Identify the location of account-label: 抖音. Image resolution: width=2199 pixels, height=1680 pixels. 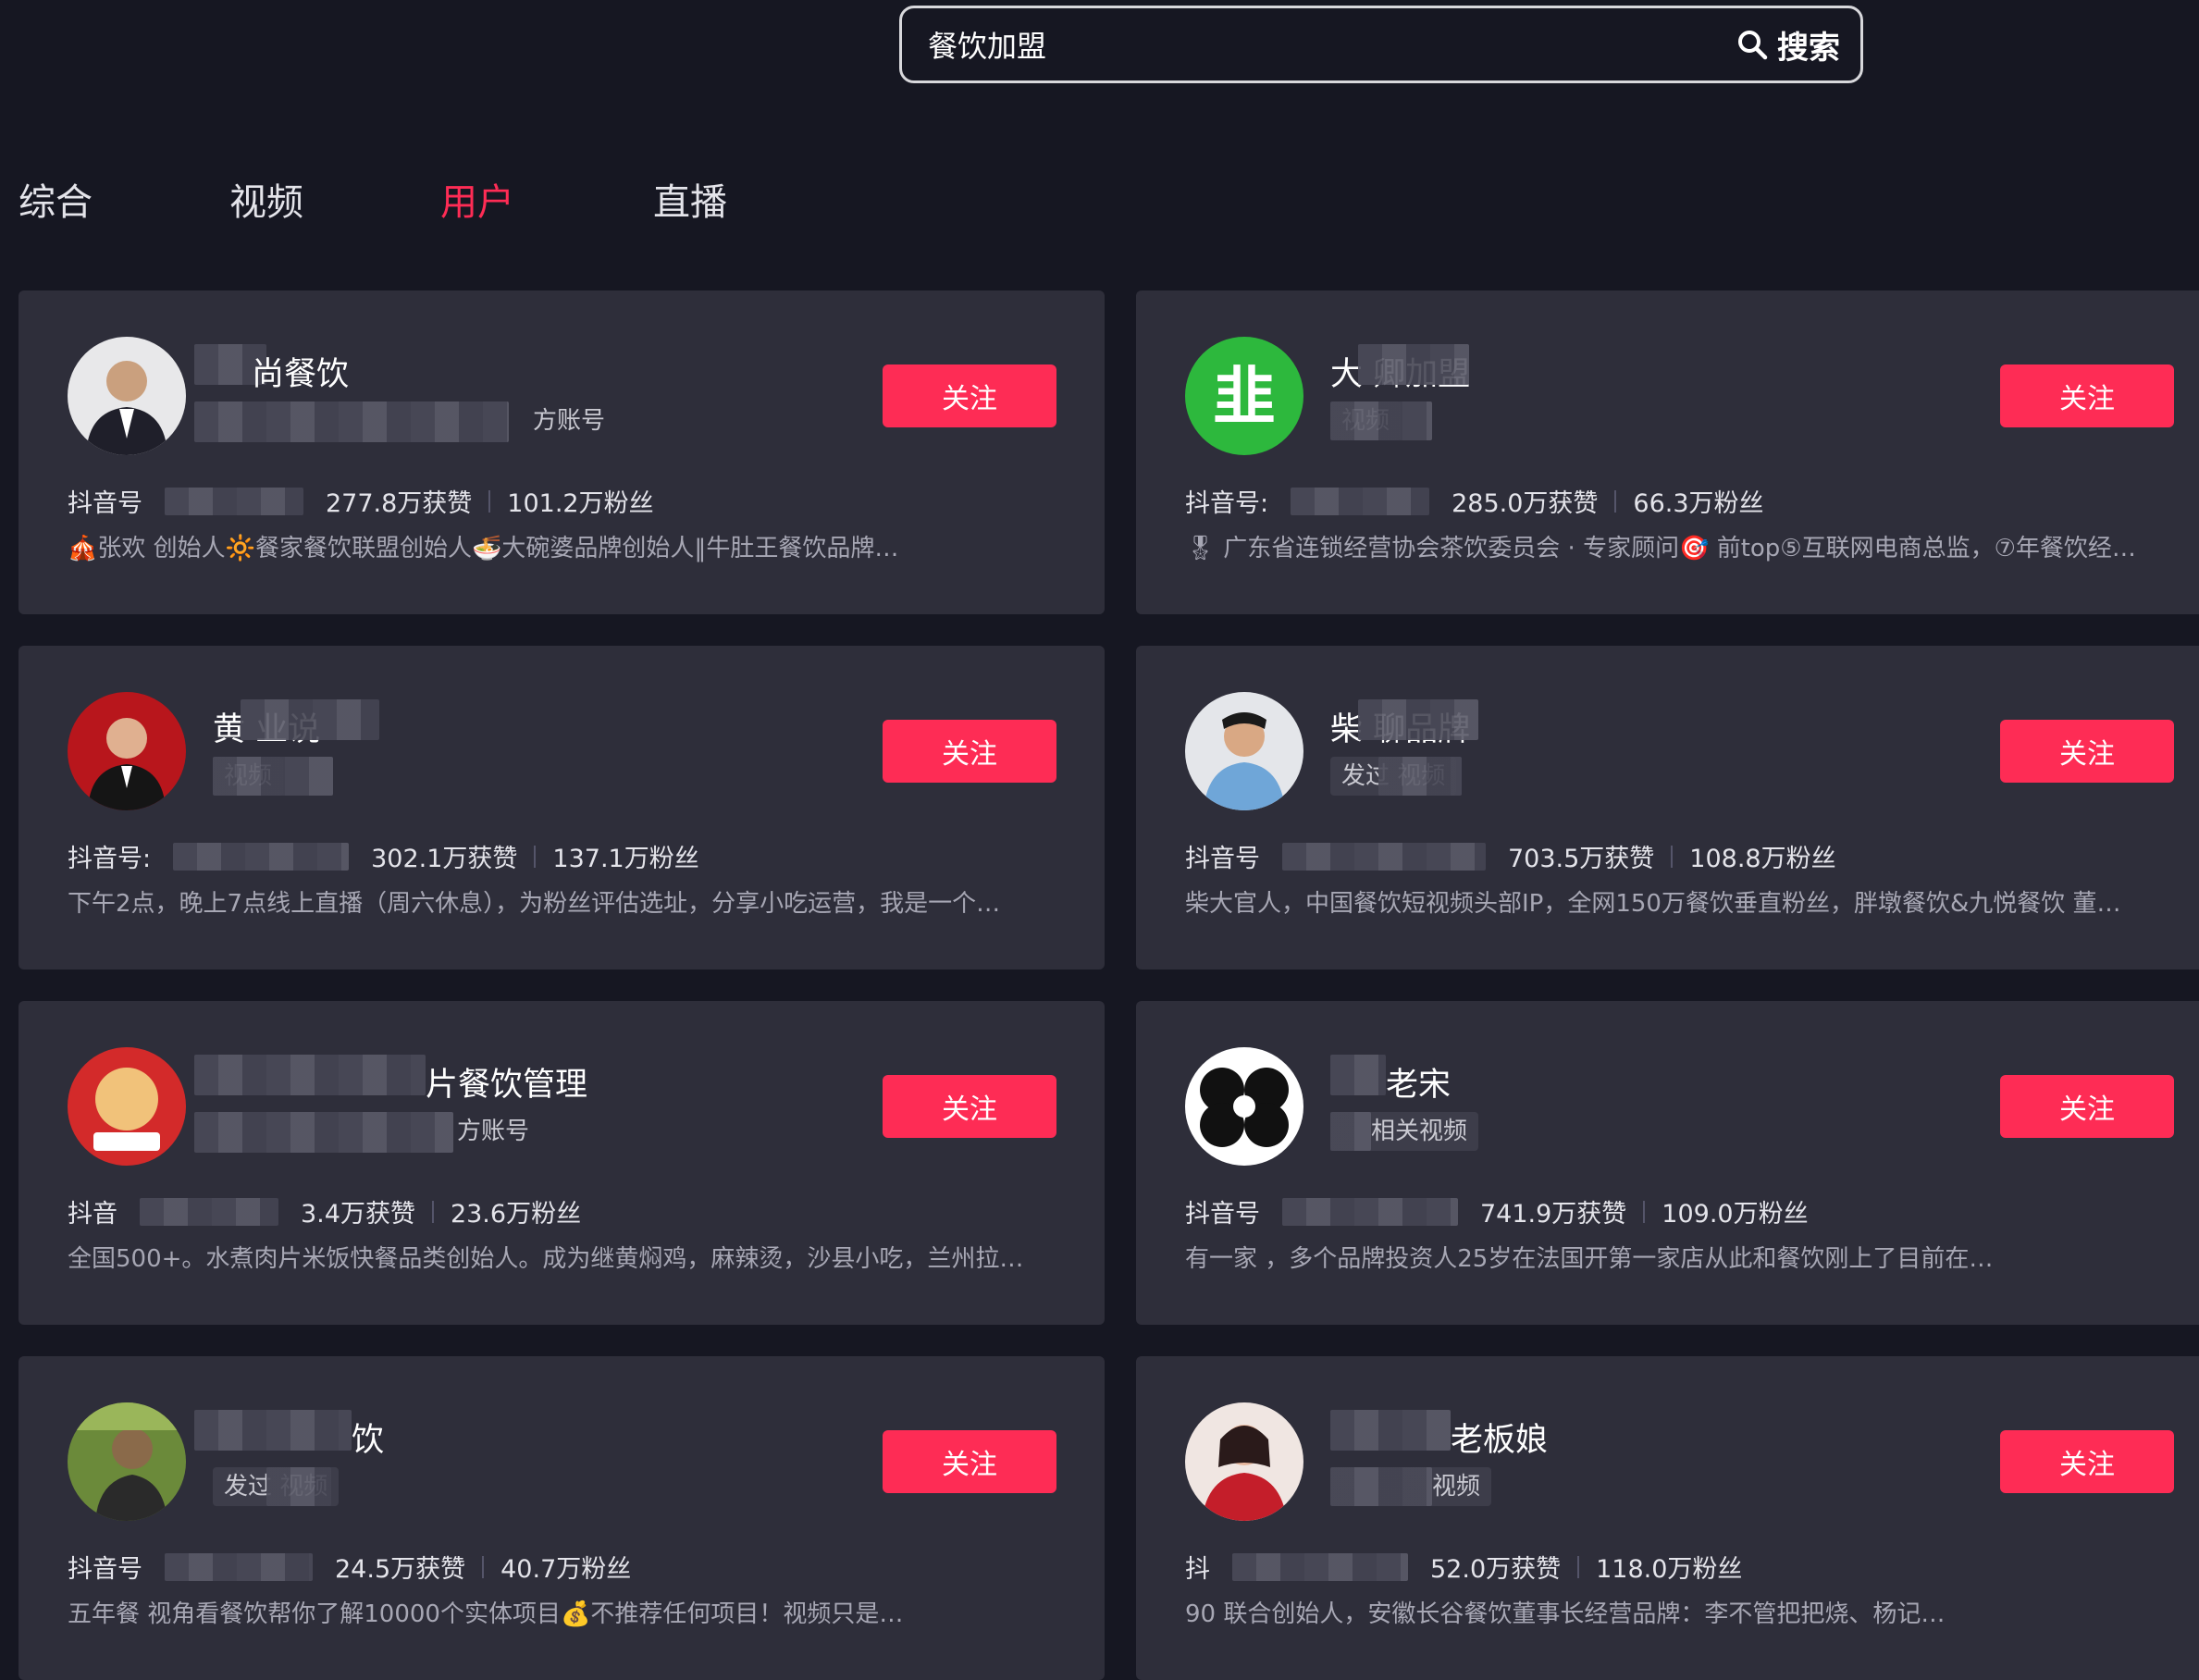
(92, 1214).